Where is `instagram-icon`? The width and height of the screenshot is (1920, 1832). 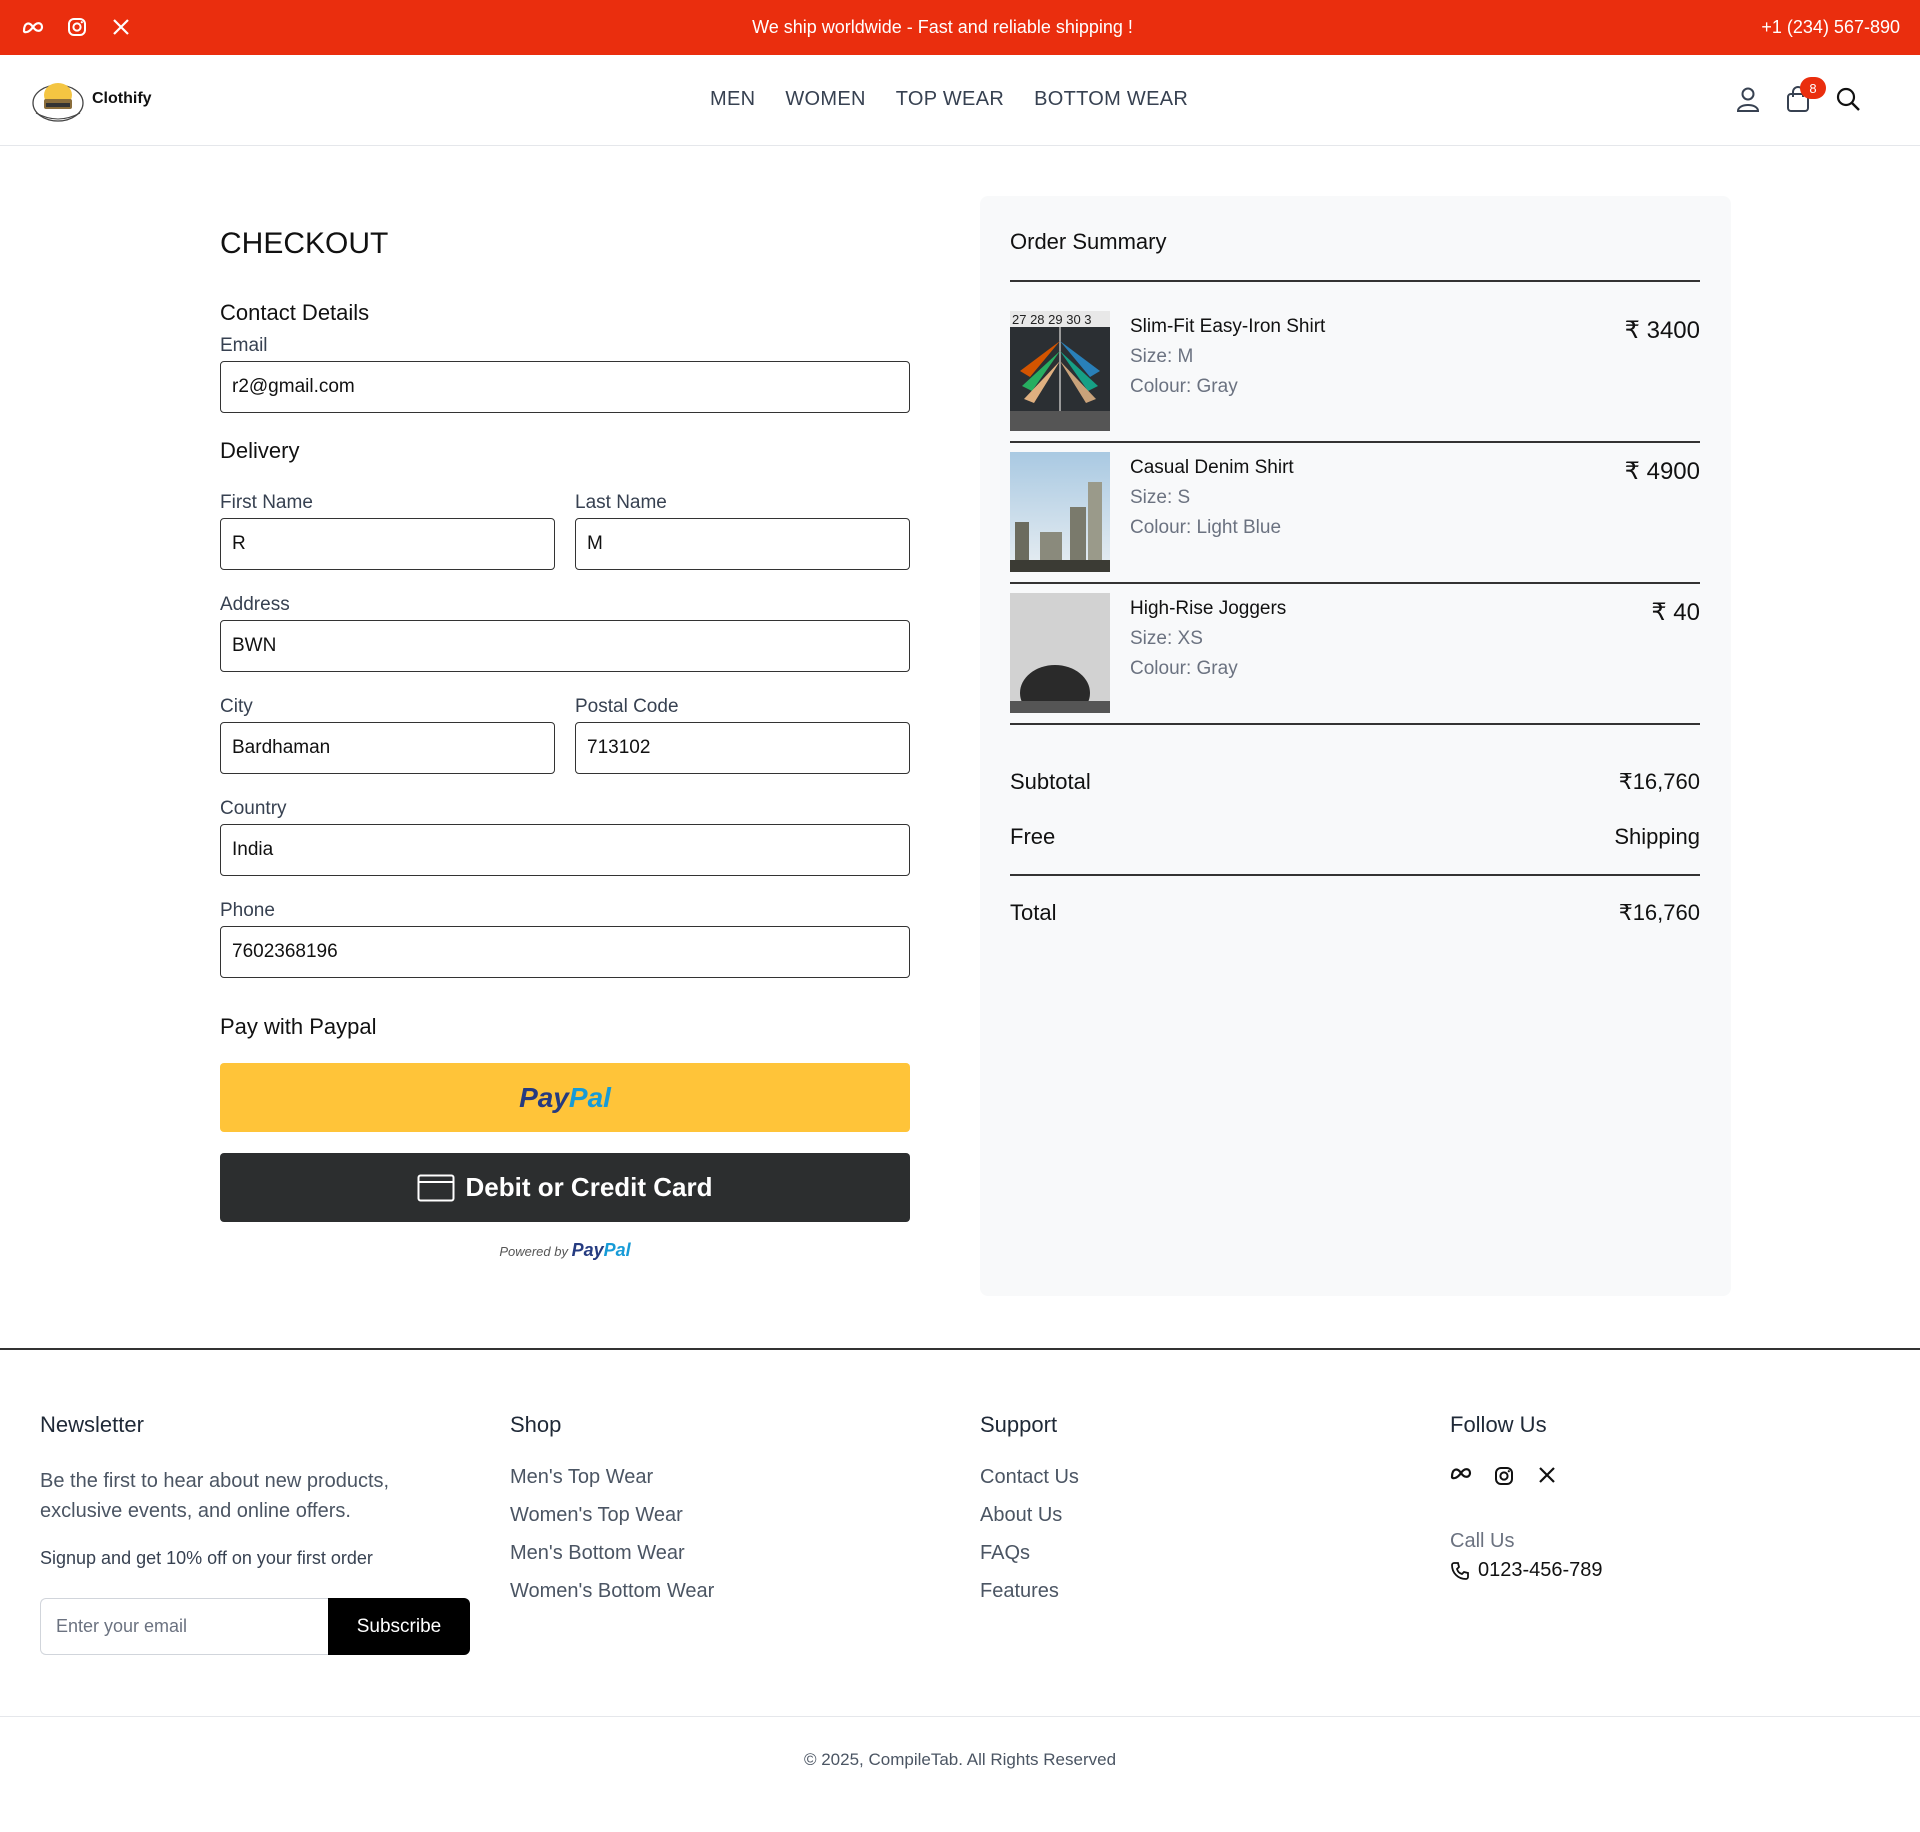 instagram-icon is located at coordinates (1505, 1477).